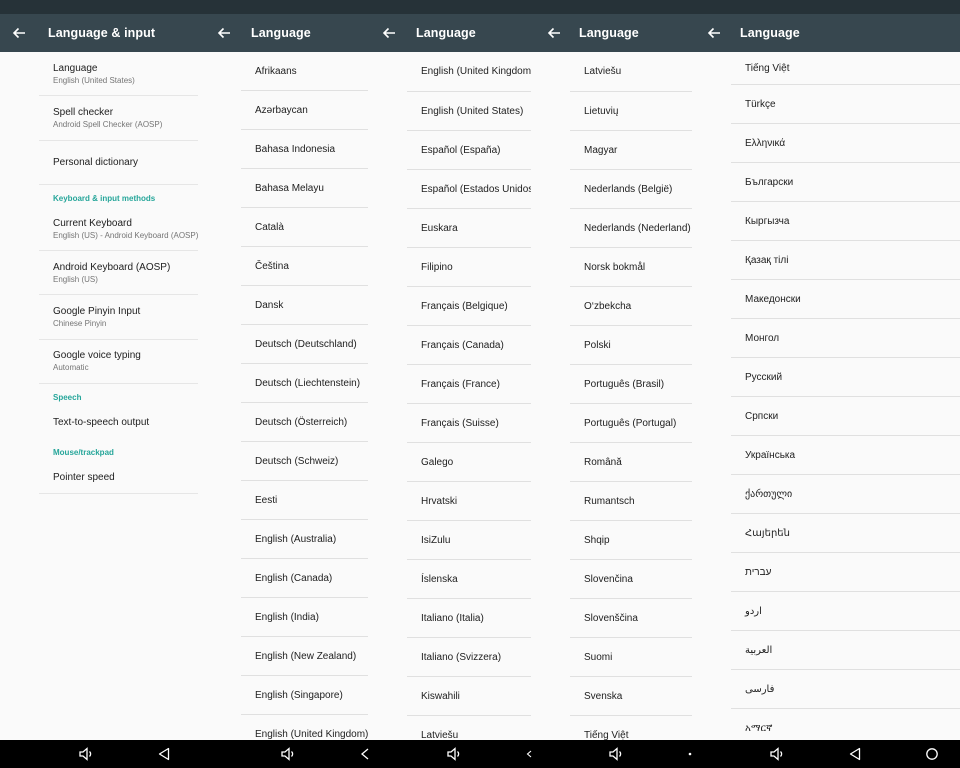 The image size is (960, 768). I want to click on language-option: Rumantsch, so click(631, 501).